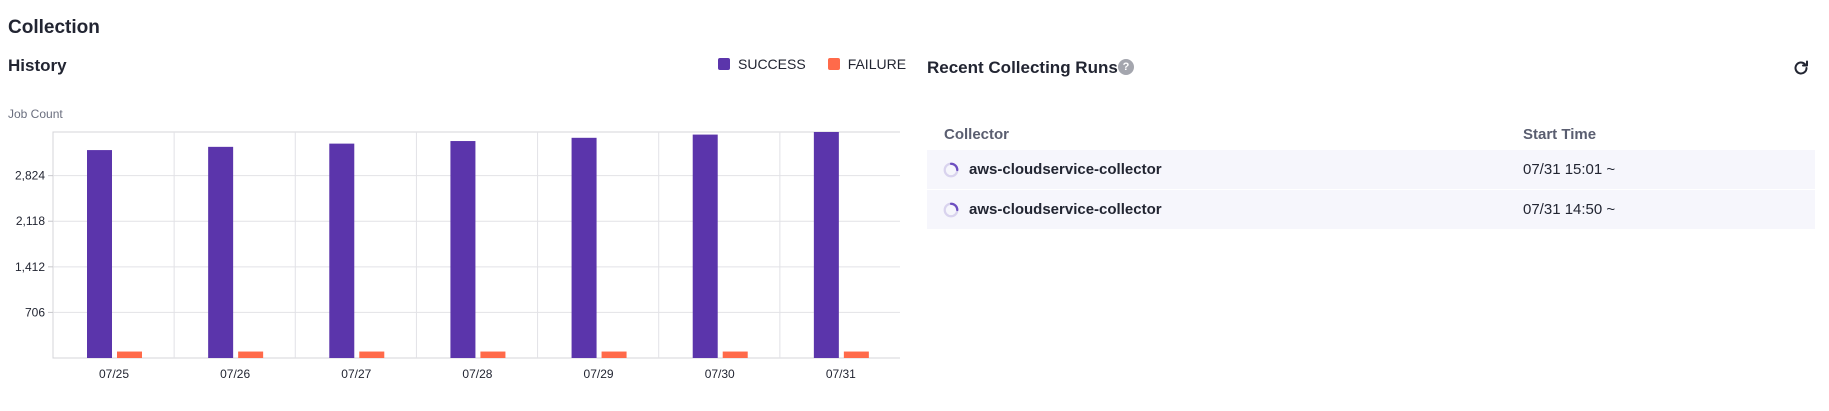  Describe the element at coordinates (1225, 134) in the screenshot. I see `column-header-collector: Collector` at that location.